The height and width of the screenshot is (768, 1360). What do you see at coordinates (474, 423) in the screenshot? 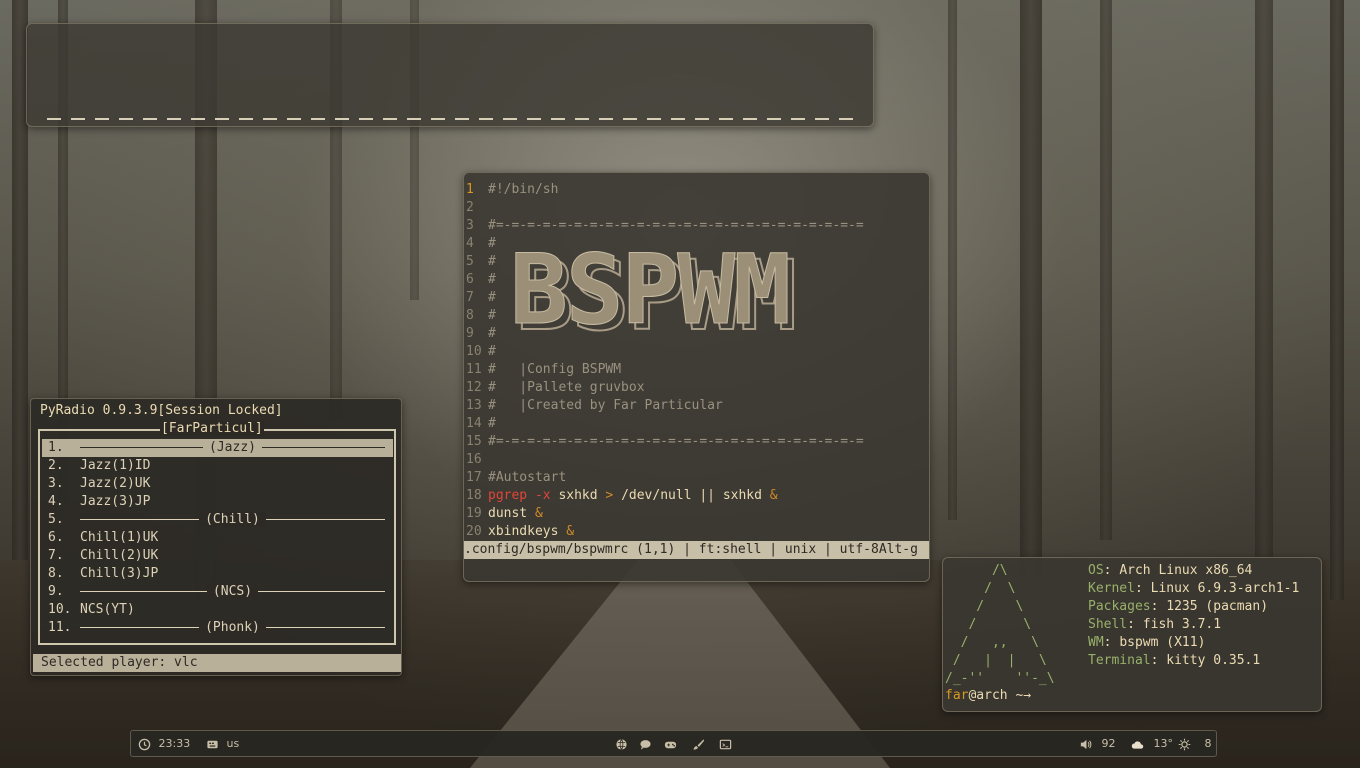
I see `line-number: 14` at bounding box center [474, 423].